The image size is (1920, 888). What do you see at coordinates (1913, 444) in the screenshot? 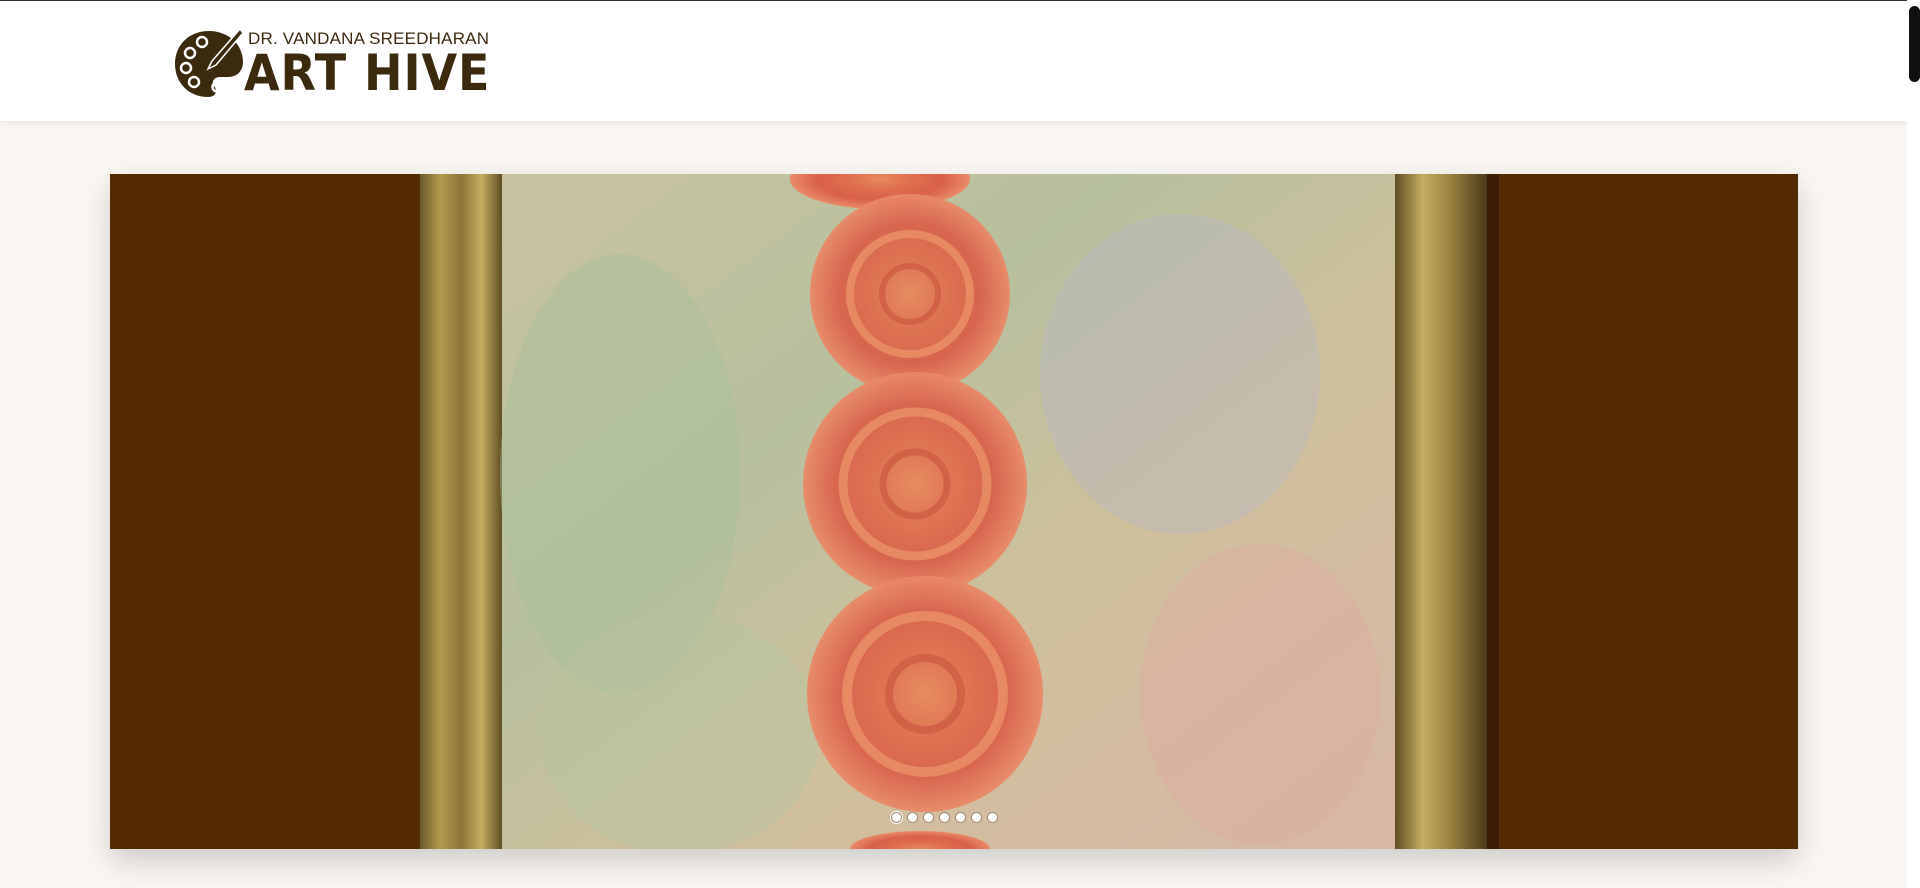
I see `vertical-scrollbar` at bounding box center [1913, 444].